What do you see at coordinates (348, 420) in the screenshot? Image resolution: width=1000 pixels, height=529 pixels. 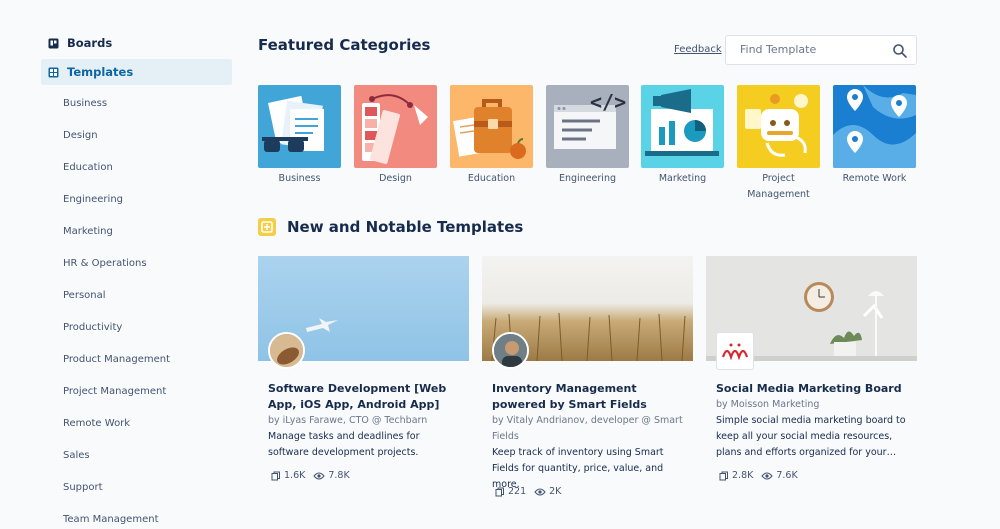 I see `card-author: by iLyas Farawe, CTO @ Techbarn` at bounding box center [348, 420].